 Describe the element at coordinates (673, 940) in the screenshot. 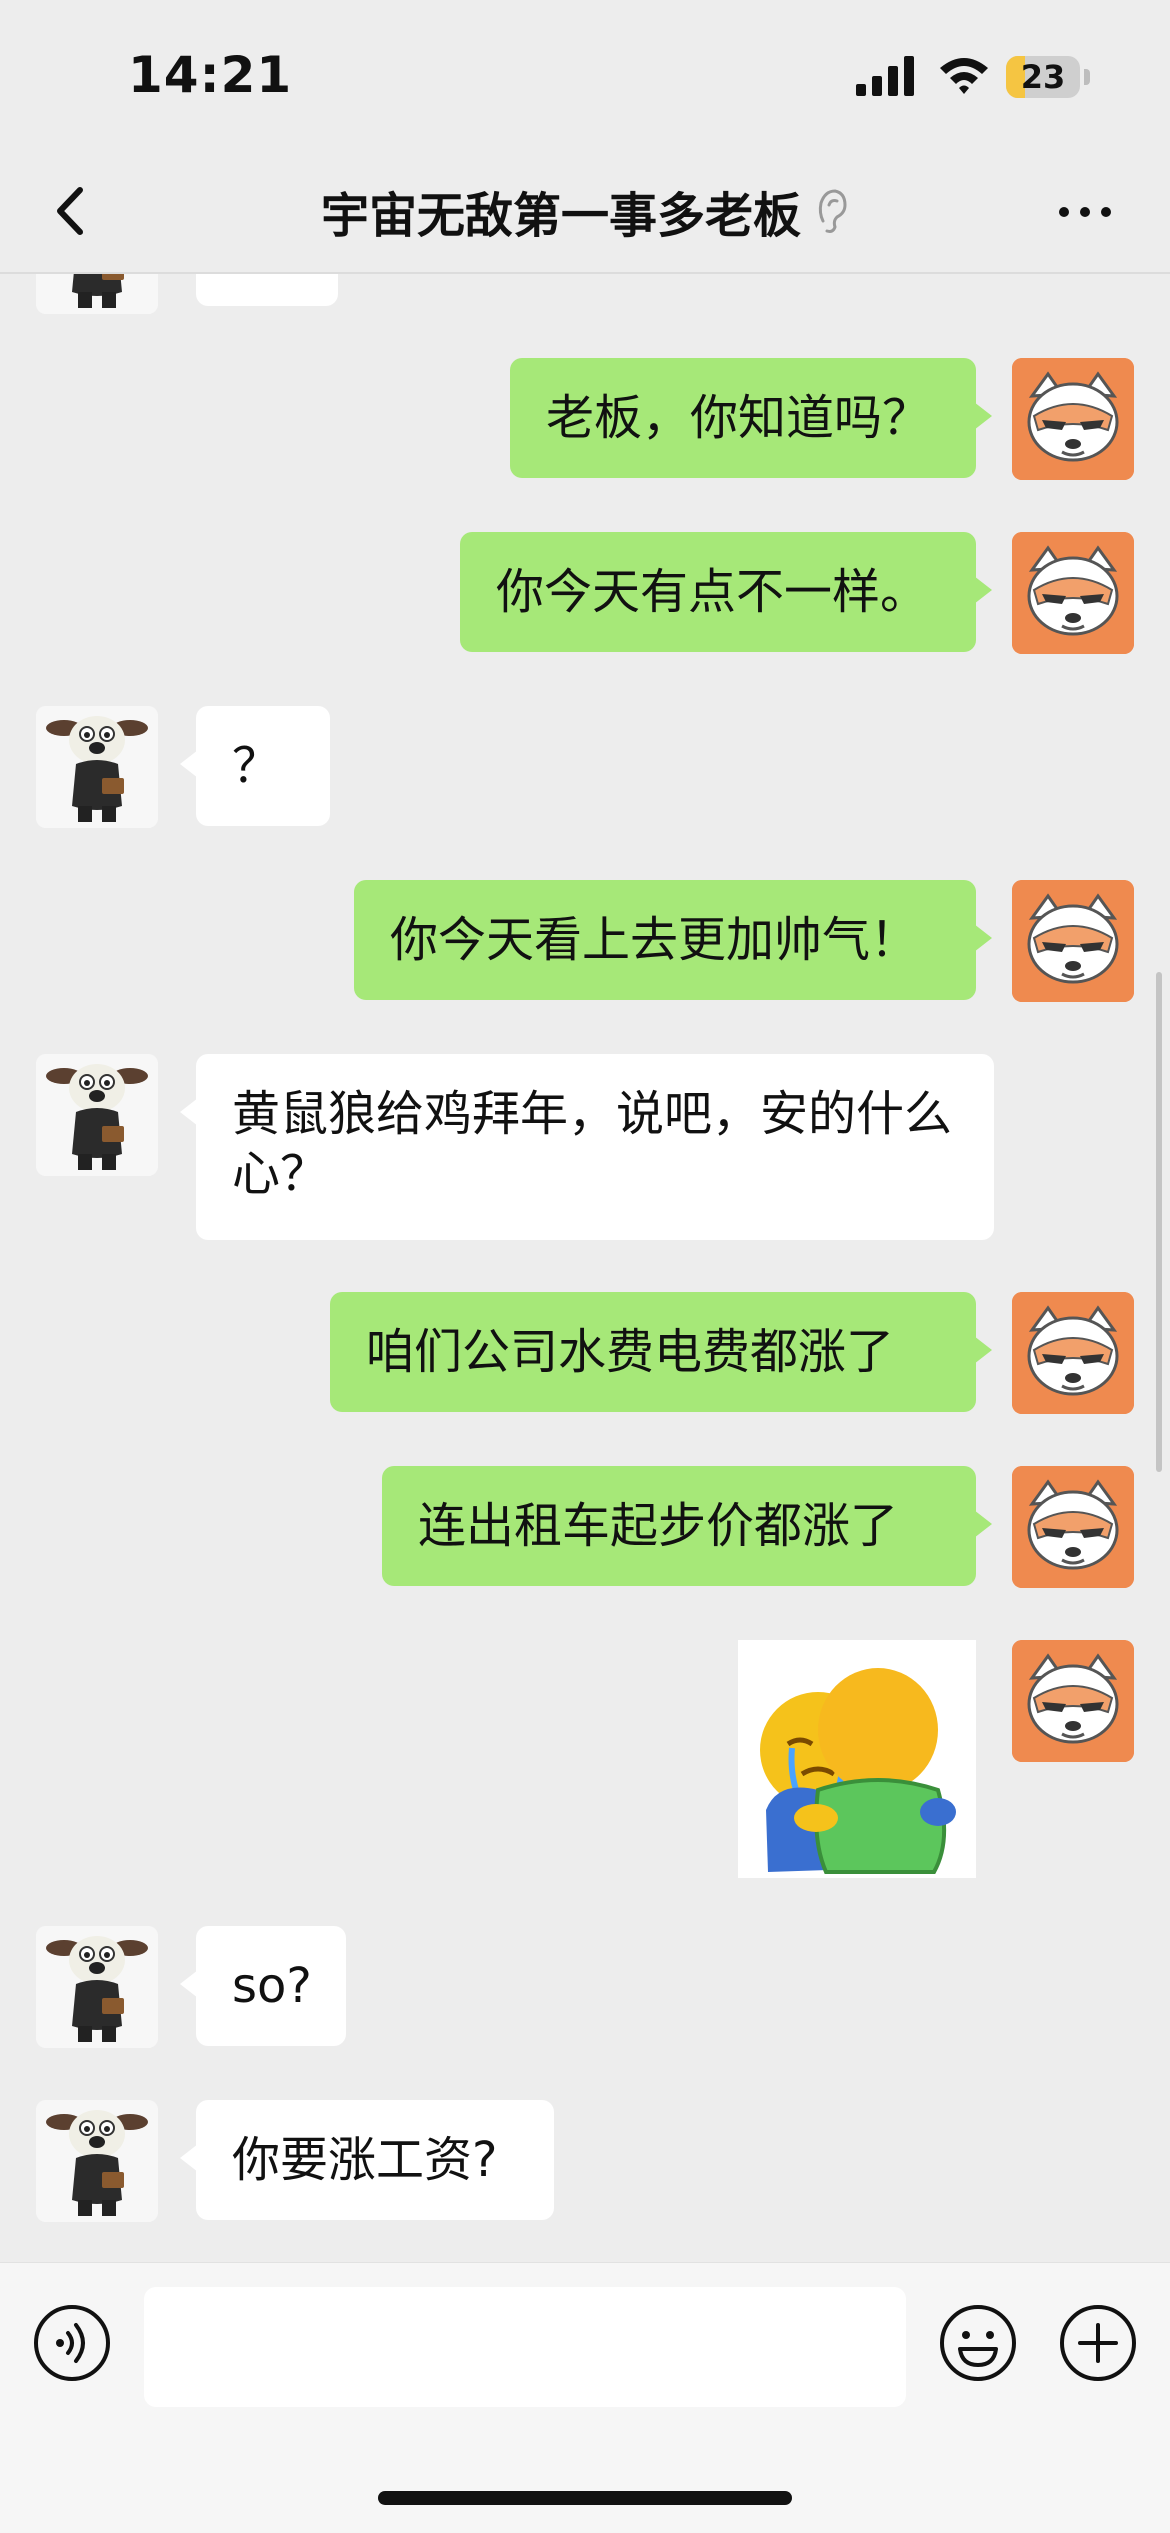

I see `message-bubble: 你今天看上去更加帅气！` at that location.